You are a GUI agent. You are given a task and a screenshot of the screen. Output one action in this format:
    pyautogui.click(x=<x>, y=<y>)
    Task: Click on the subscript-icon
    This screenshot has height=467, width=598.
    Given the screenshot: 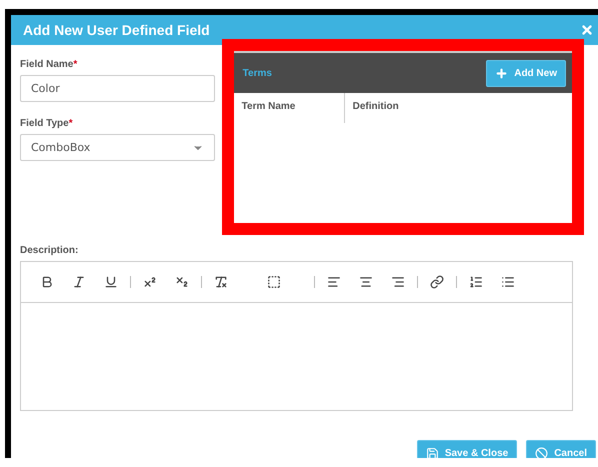 What is the action you would take?
    pyautogui.click(x=182, y=282)
    